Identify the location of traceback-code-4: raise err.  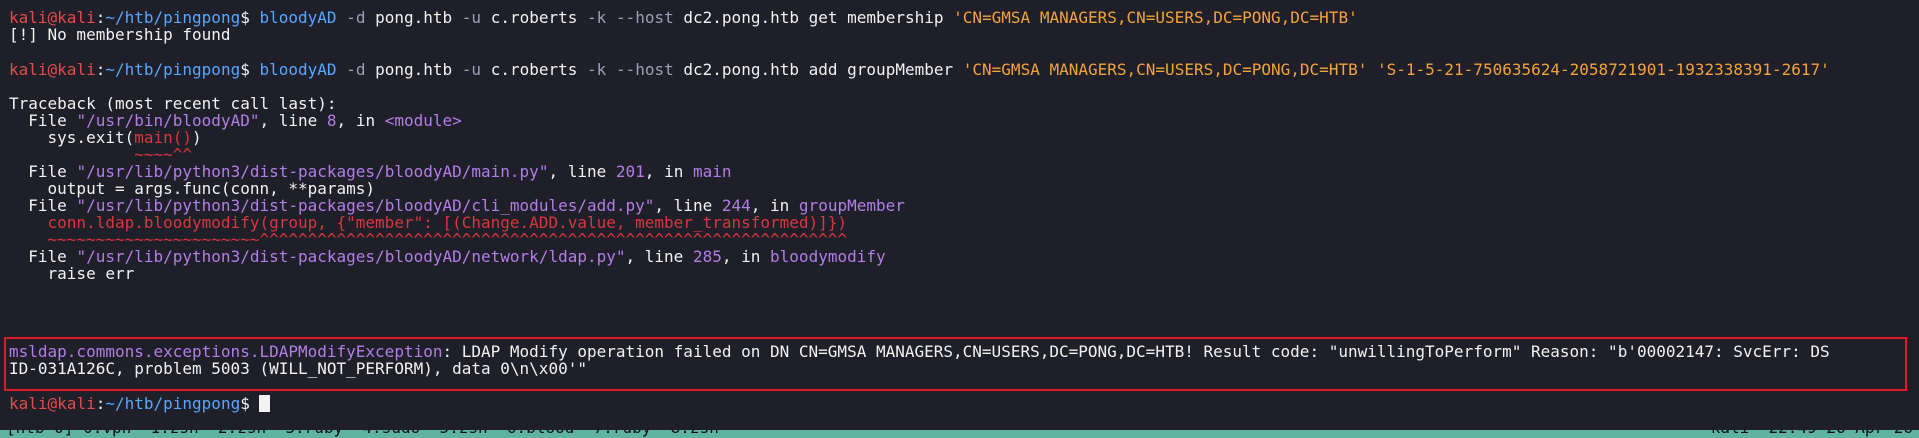
(72, 273).